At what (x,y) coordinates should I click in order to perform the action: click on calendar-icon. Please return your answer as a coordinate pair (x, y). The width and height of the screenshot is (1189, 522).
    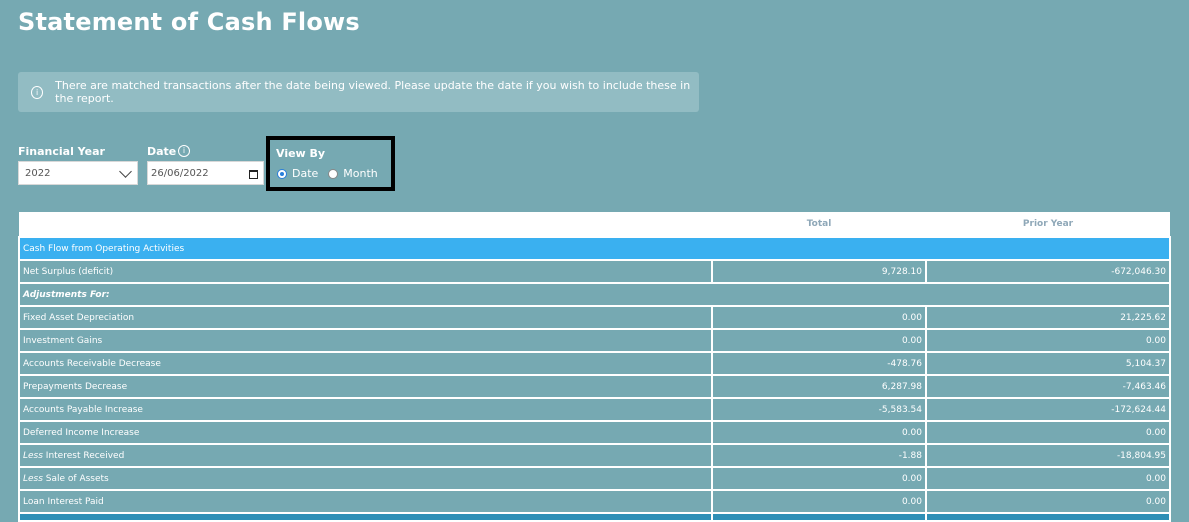
    Looking at the image, I should click on (253, 174).